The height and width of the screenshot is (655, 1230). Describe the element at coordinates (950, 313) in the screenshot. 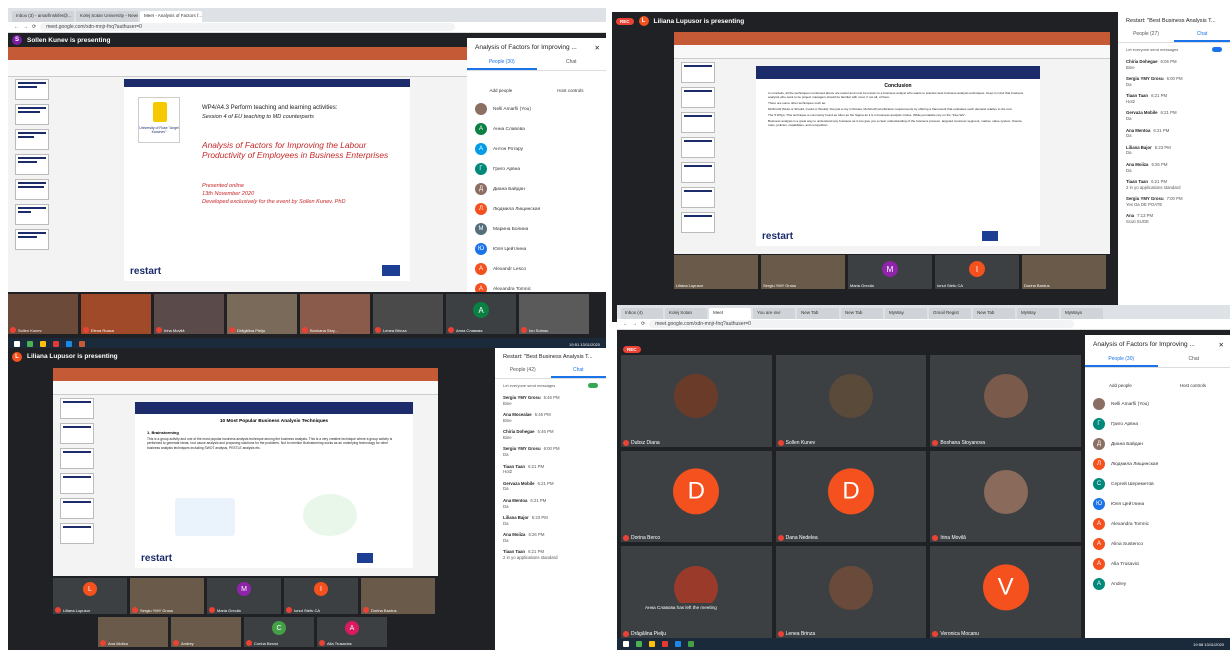

I see `browser-tab: Gmail Regist` at that location.